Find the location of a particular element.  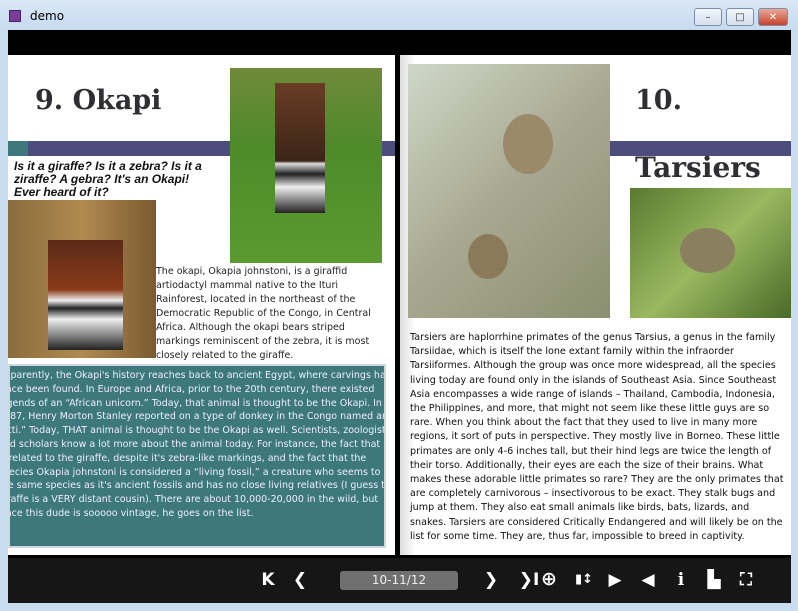

sound-icon: ◀ is located at coordinates (648, 580).